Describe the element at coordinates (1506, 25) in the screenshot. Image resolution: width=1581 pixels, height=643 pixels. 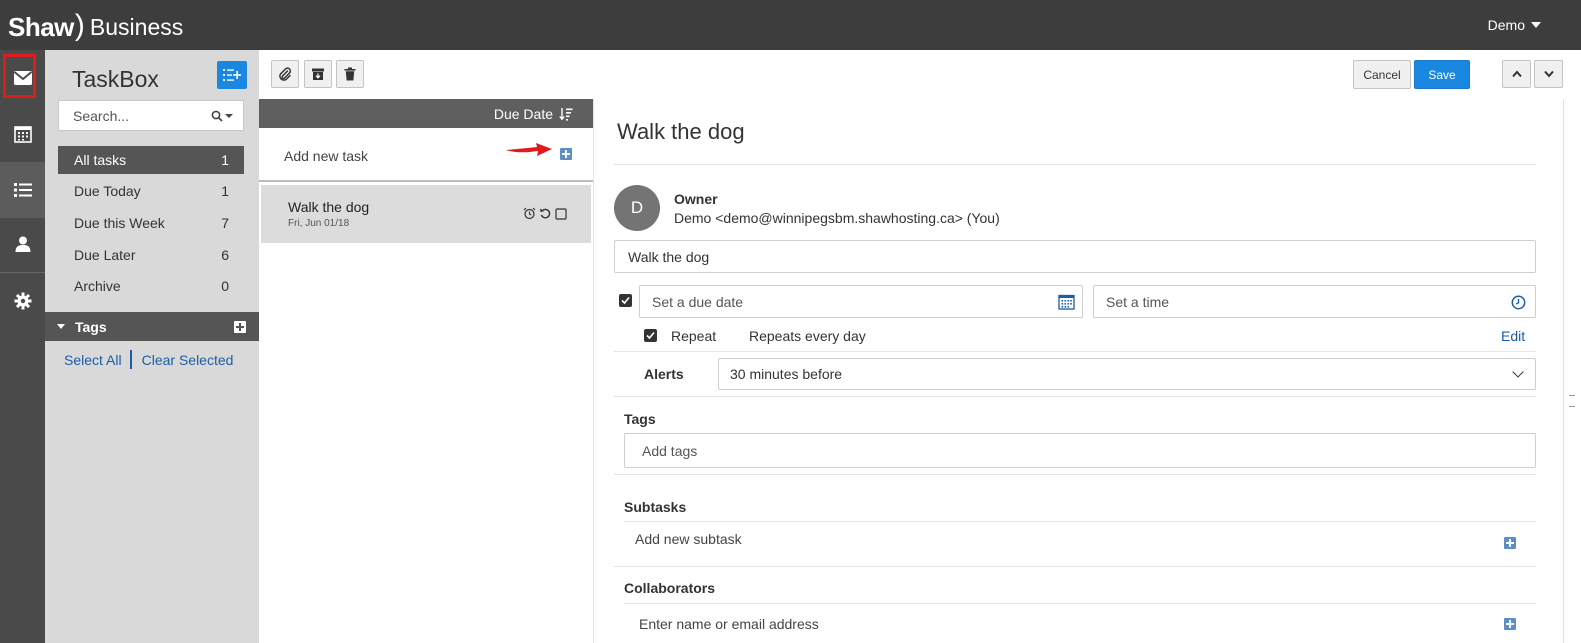
I see `user-name: Demo` at that location.